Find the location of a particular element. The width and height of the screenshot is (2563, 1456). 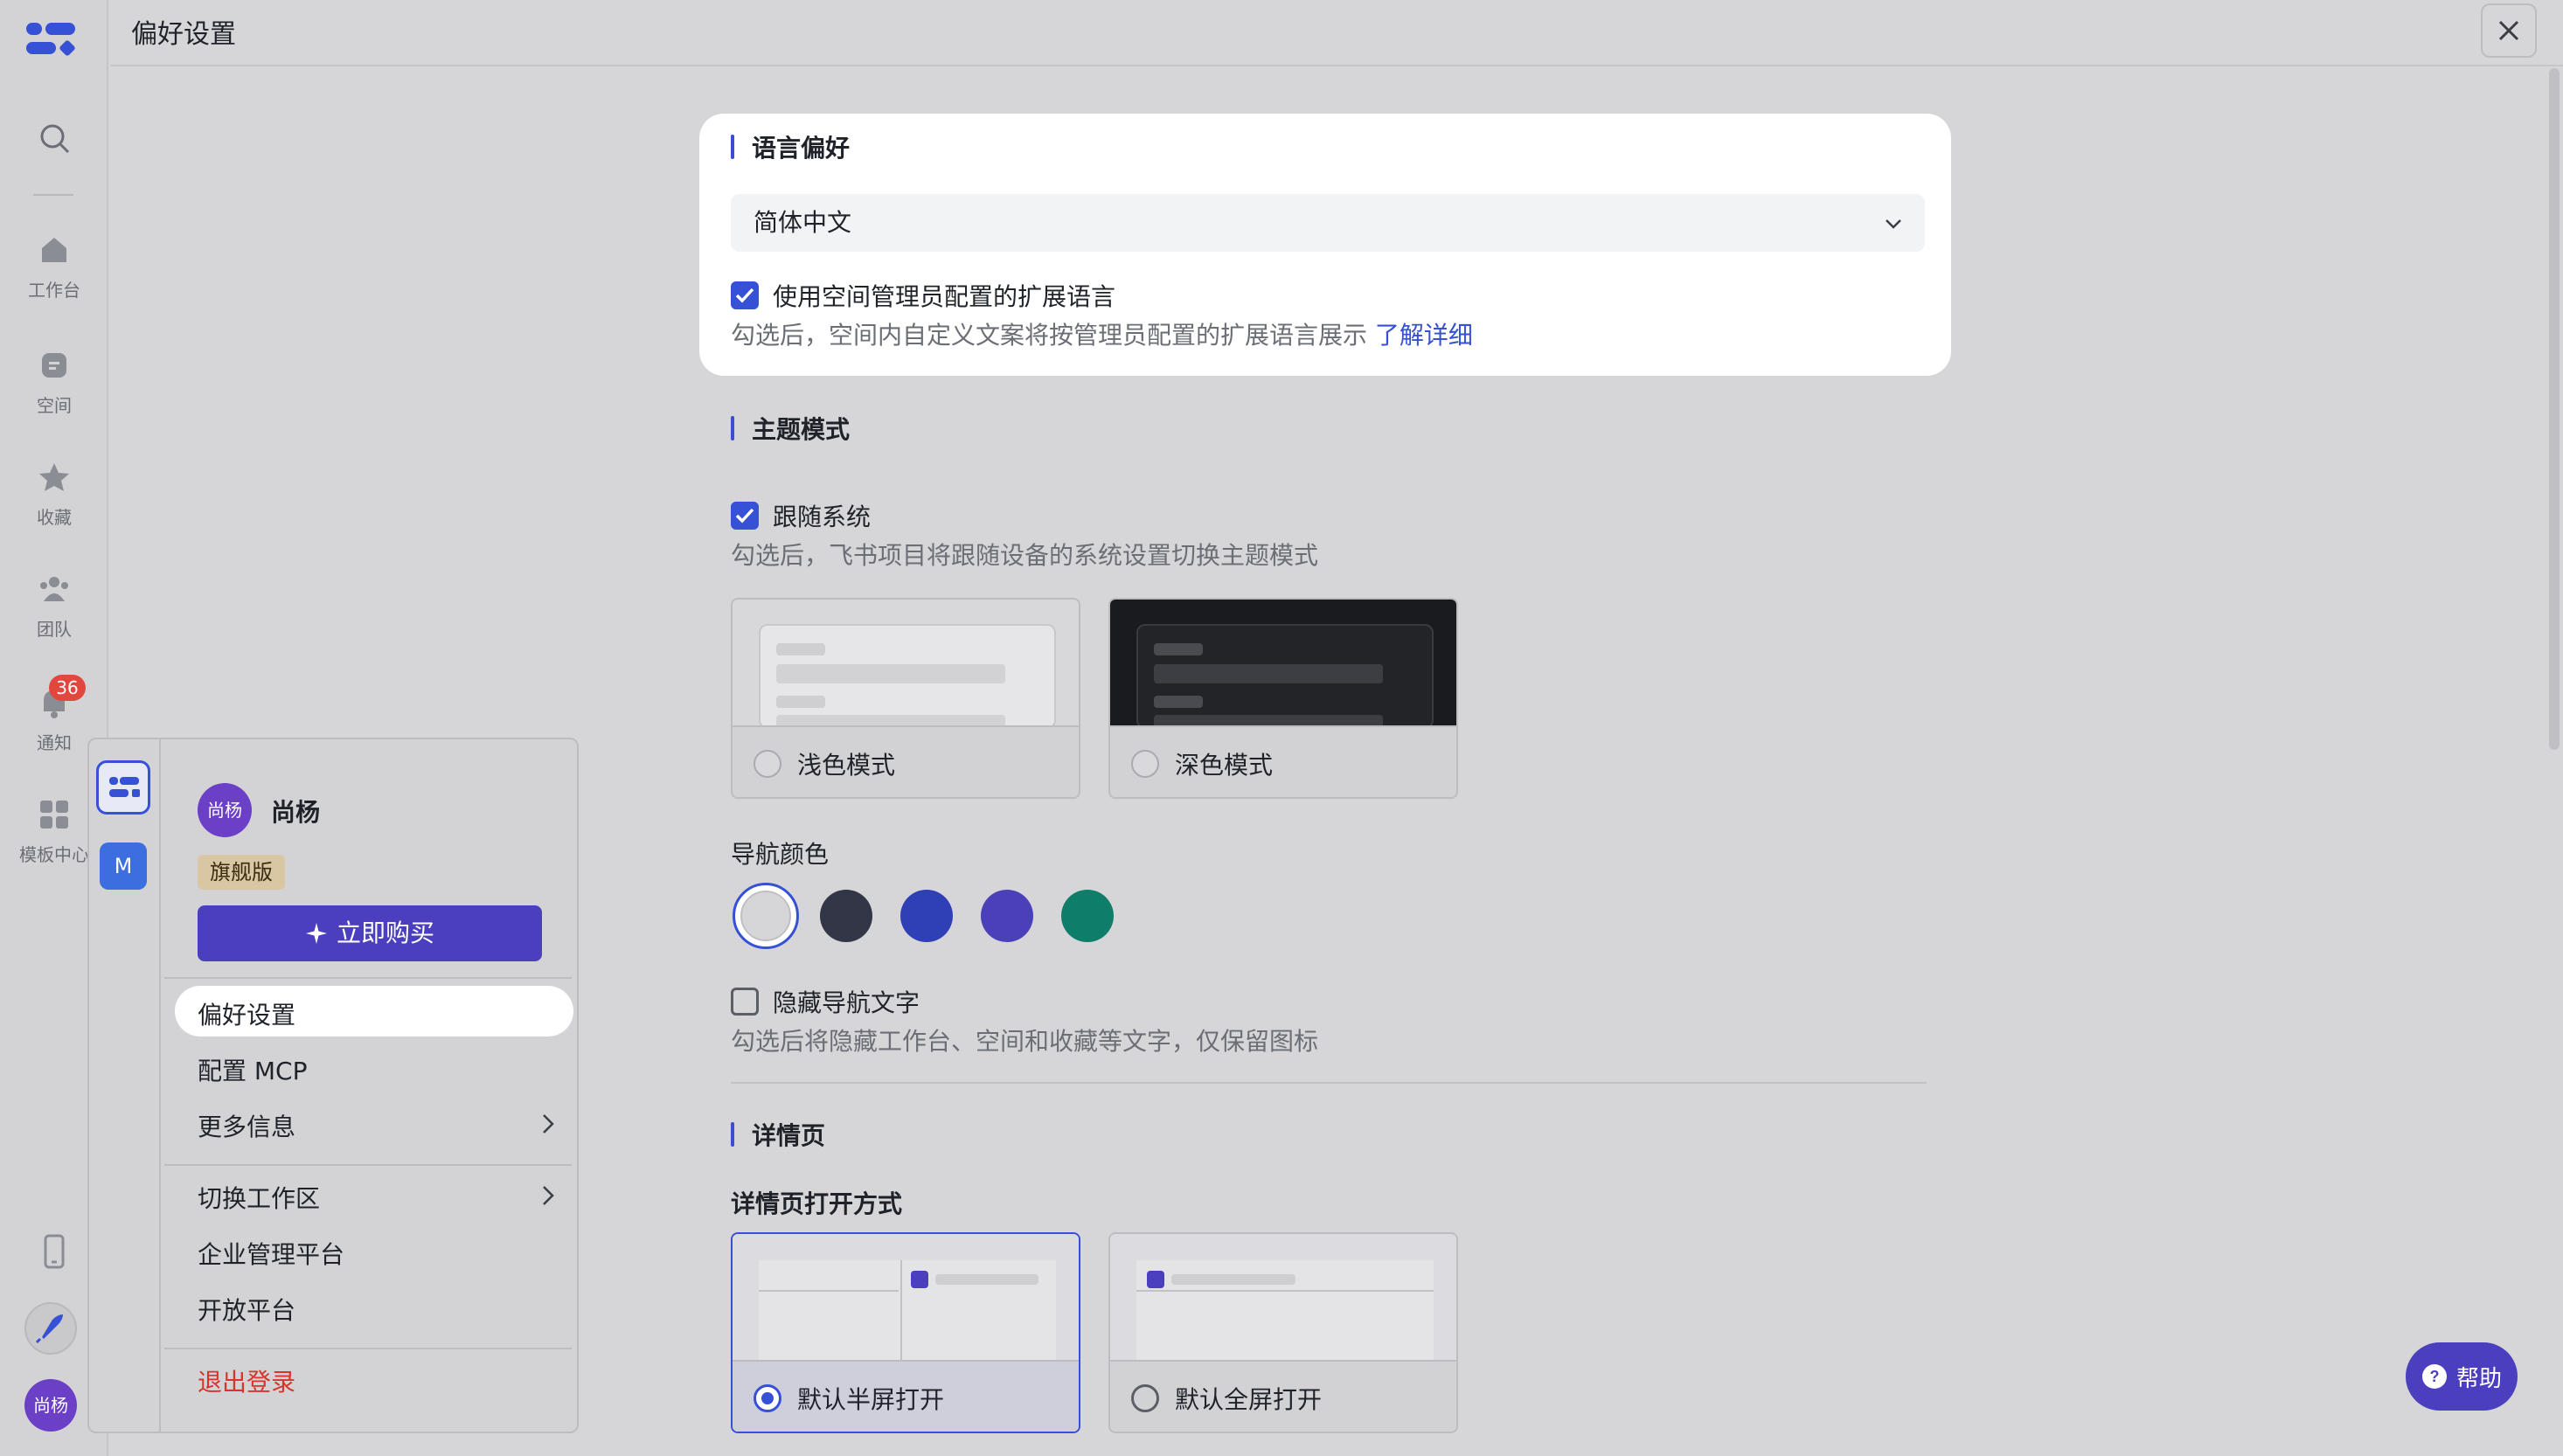

full-screen-footer: 默认全屏打开 is located at coordinates (1283, 1396).